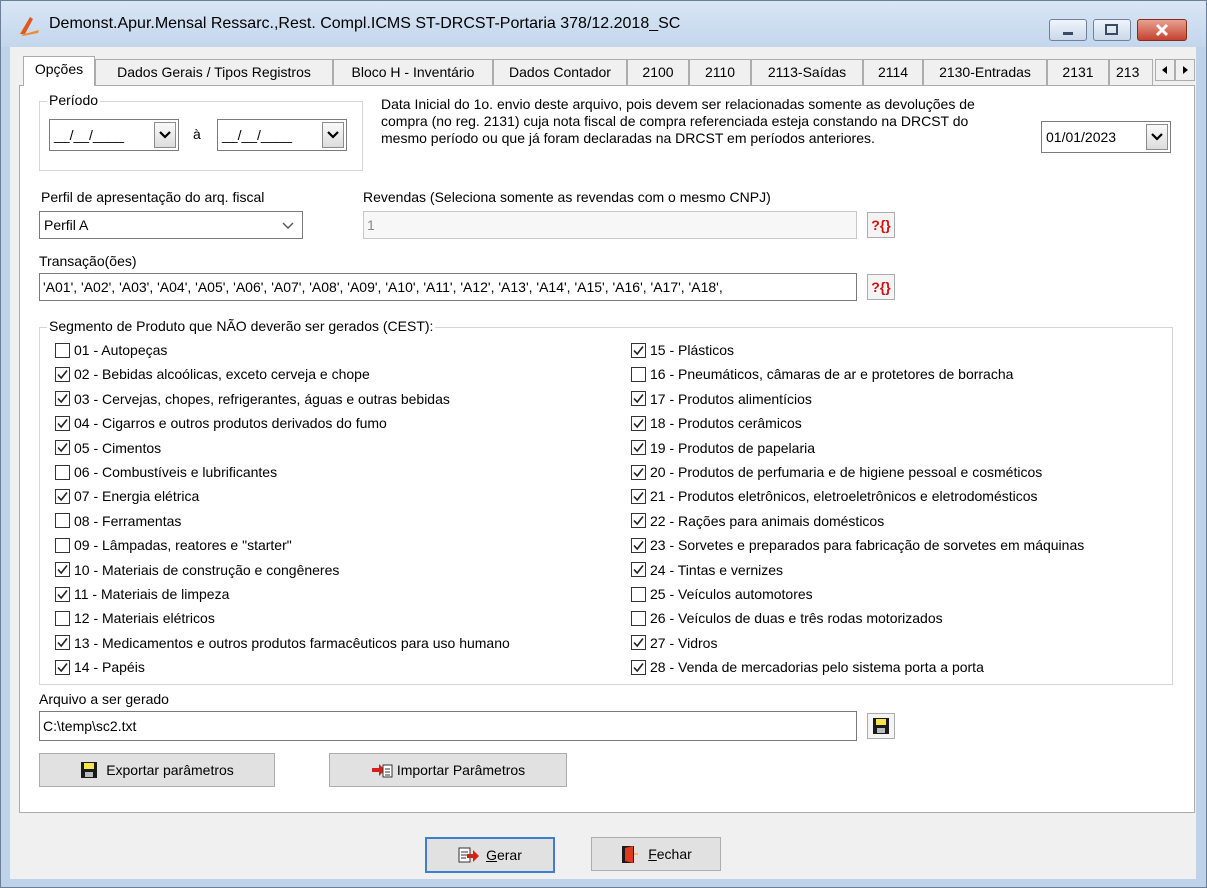  What do you see at coordinates (448, 770) in the screenshot?
I see `importar-parametros-button: Importar Parâmetros` at bounding box center [448, 770].